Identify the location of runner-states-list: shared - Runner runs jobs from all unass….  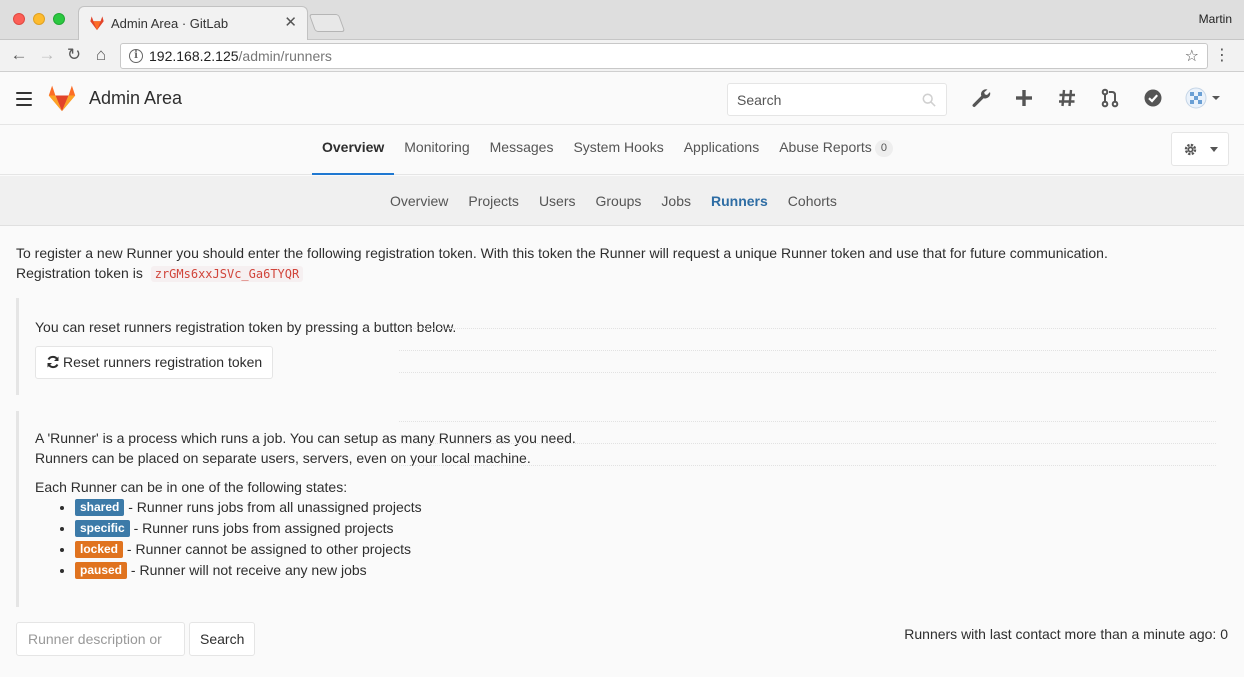
(645, 539).